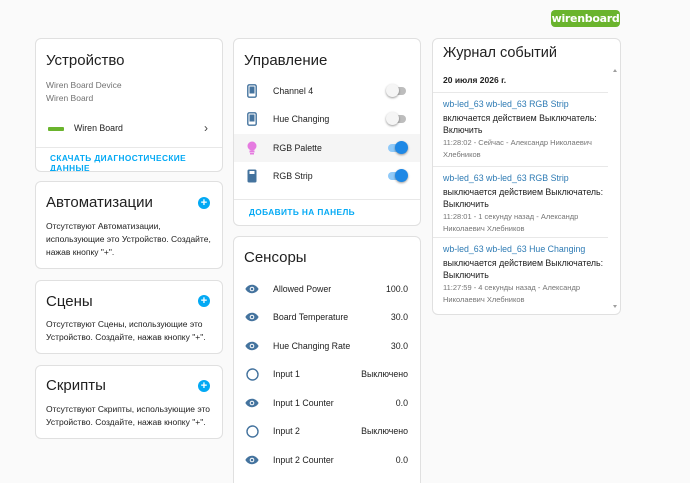 Image resolution: width=690 pixels, height=483 pixels. I want to click on controls-title: Управление, so click(286, 60).